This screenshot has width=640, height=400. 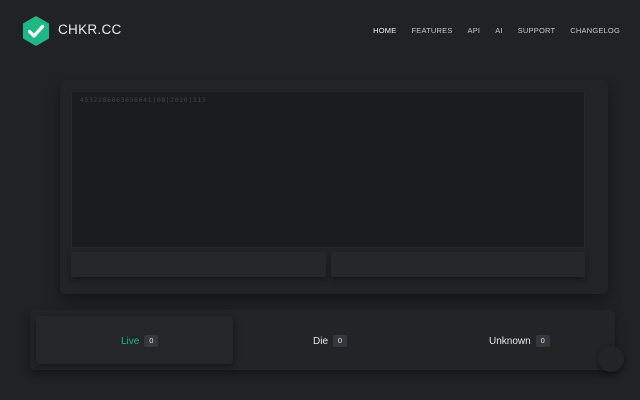 I want to click on main-nav: HOME FEATURES API AI SUPPORT CHANGELOG, so click(x=496, y=30).